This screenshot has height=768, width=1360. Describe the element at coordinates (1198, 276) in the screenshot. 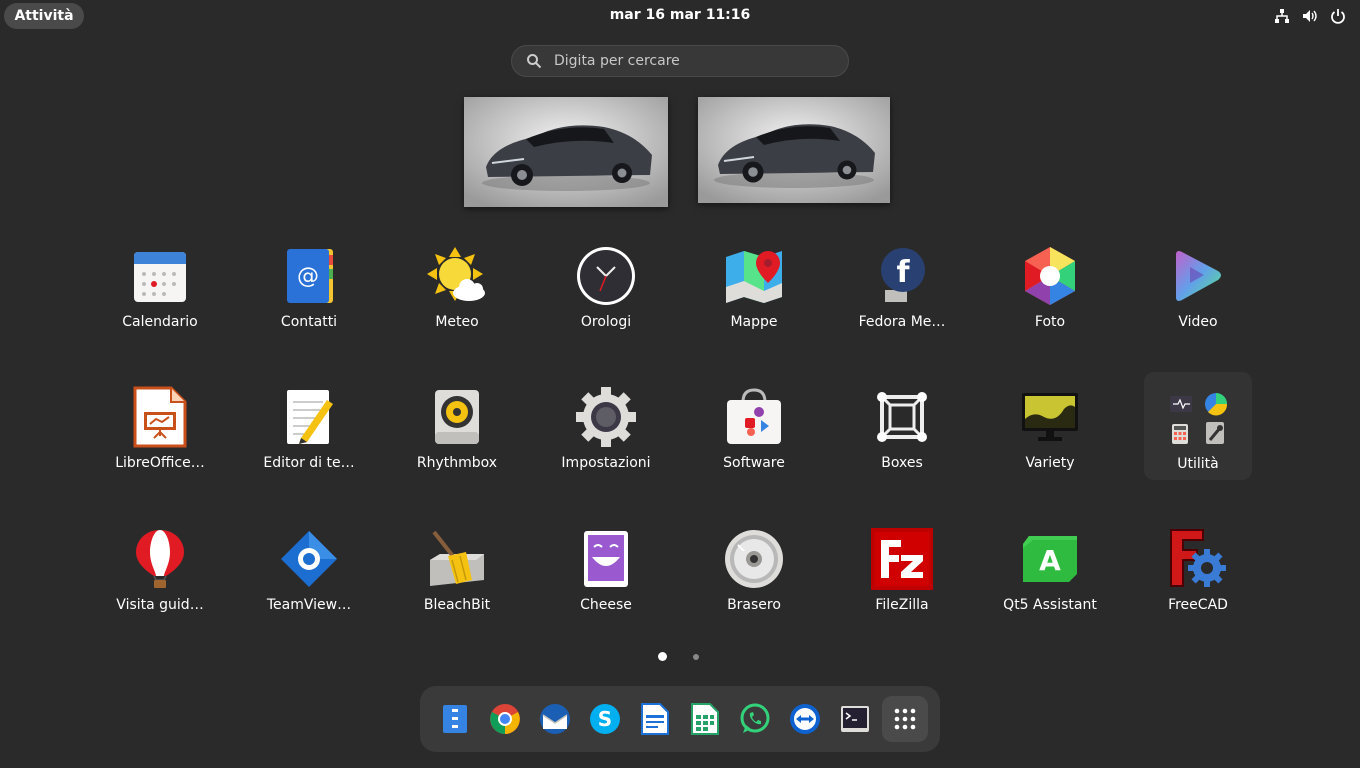

I see `video-icon` at that location.